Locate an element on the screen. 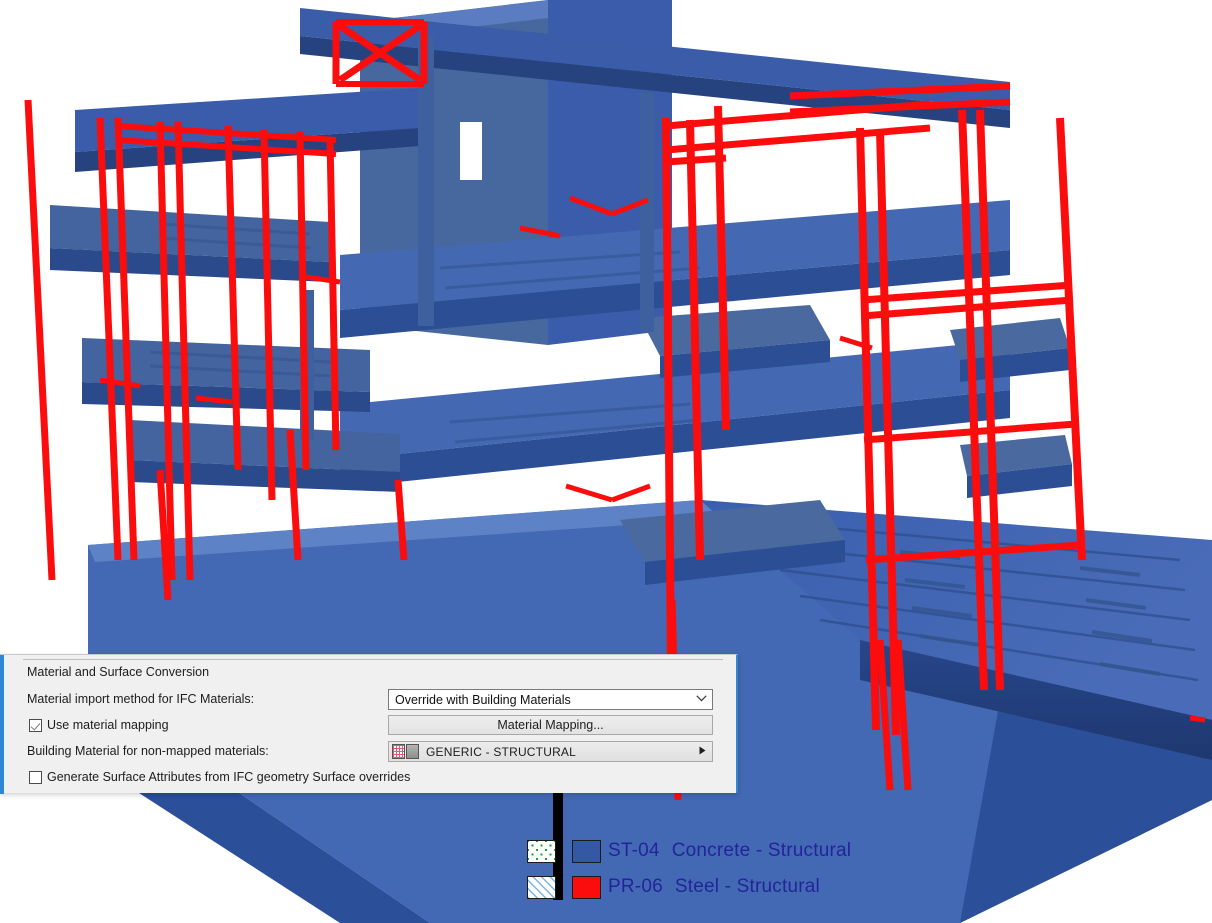  steel-fill-pattern-swatch is located at coordinates (541, 887).